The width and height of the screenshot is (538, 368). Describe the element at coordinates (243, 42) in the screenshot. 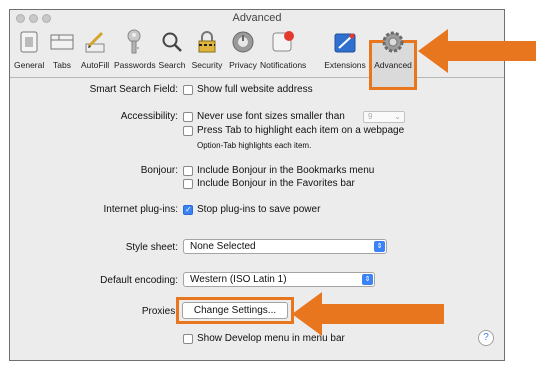

I see `privacy-icon` at that location.